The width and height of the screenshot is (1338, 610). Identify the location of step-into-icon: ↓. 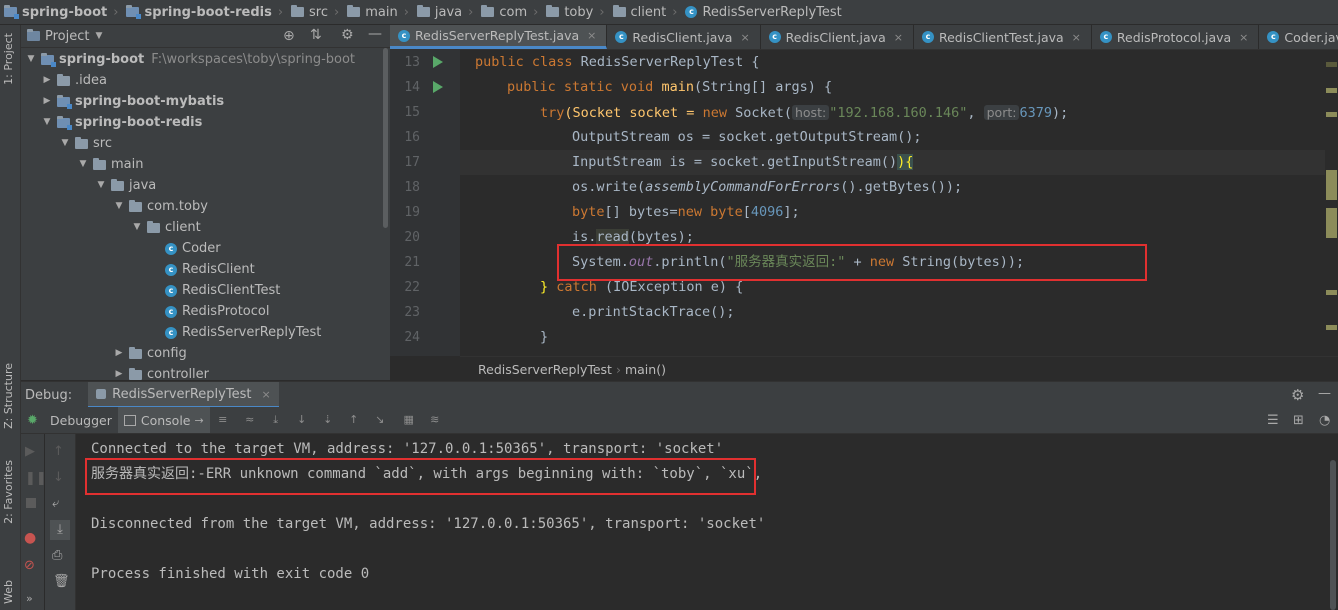
(302, 420).